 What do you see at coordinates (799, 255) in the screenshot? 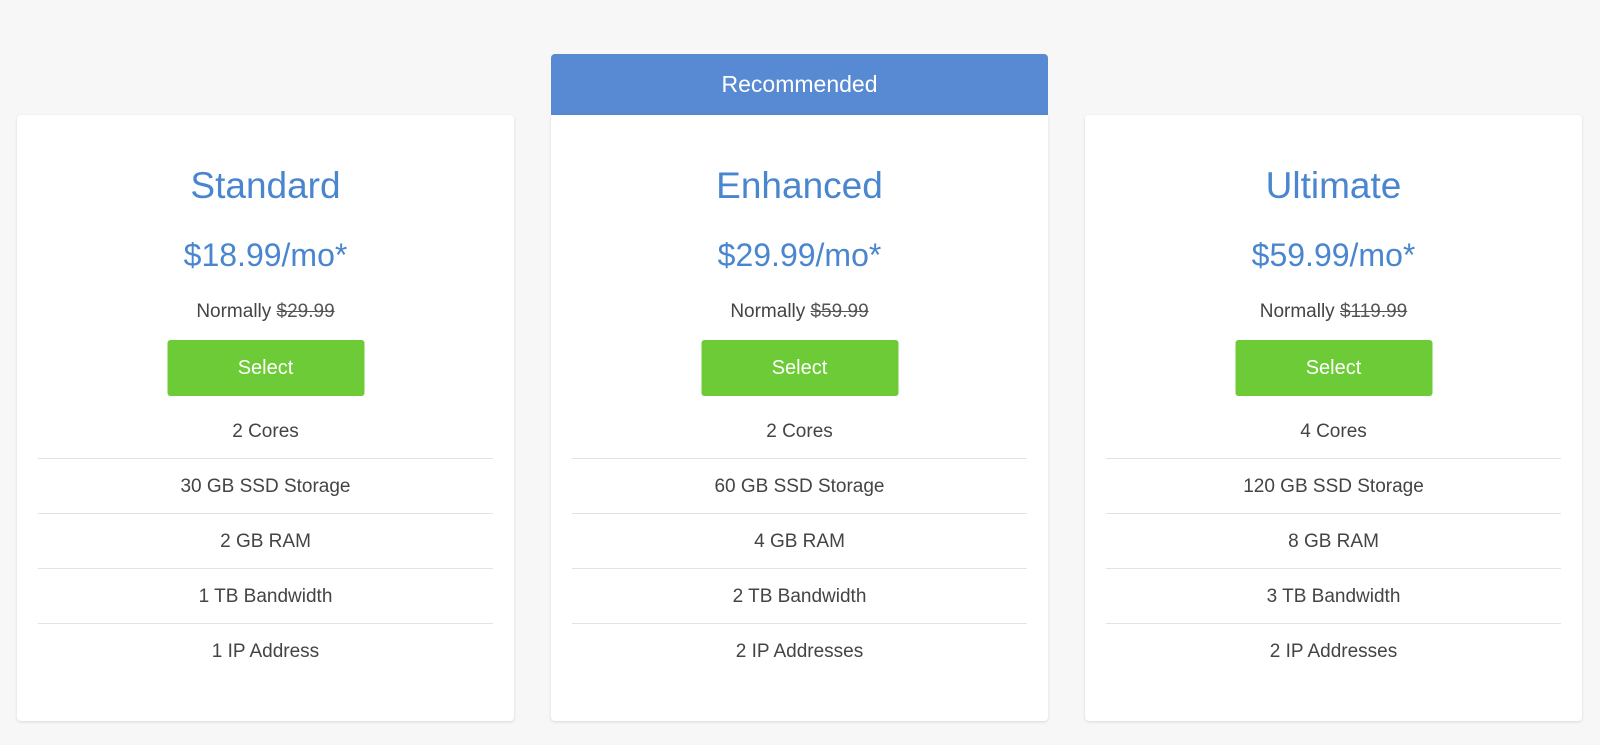
I see `plan-price: $29.99/mo*` at bounding box center [799, 255].